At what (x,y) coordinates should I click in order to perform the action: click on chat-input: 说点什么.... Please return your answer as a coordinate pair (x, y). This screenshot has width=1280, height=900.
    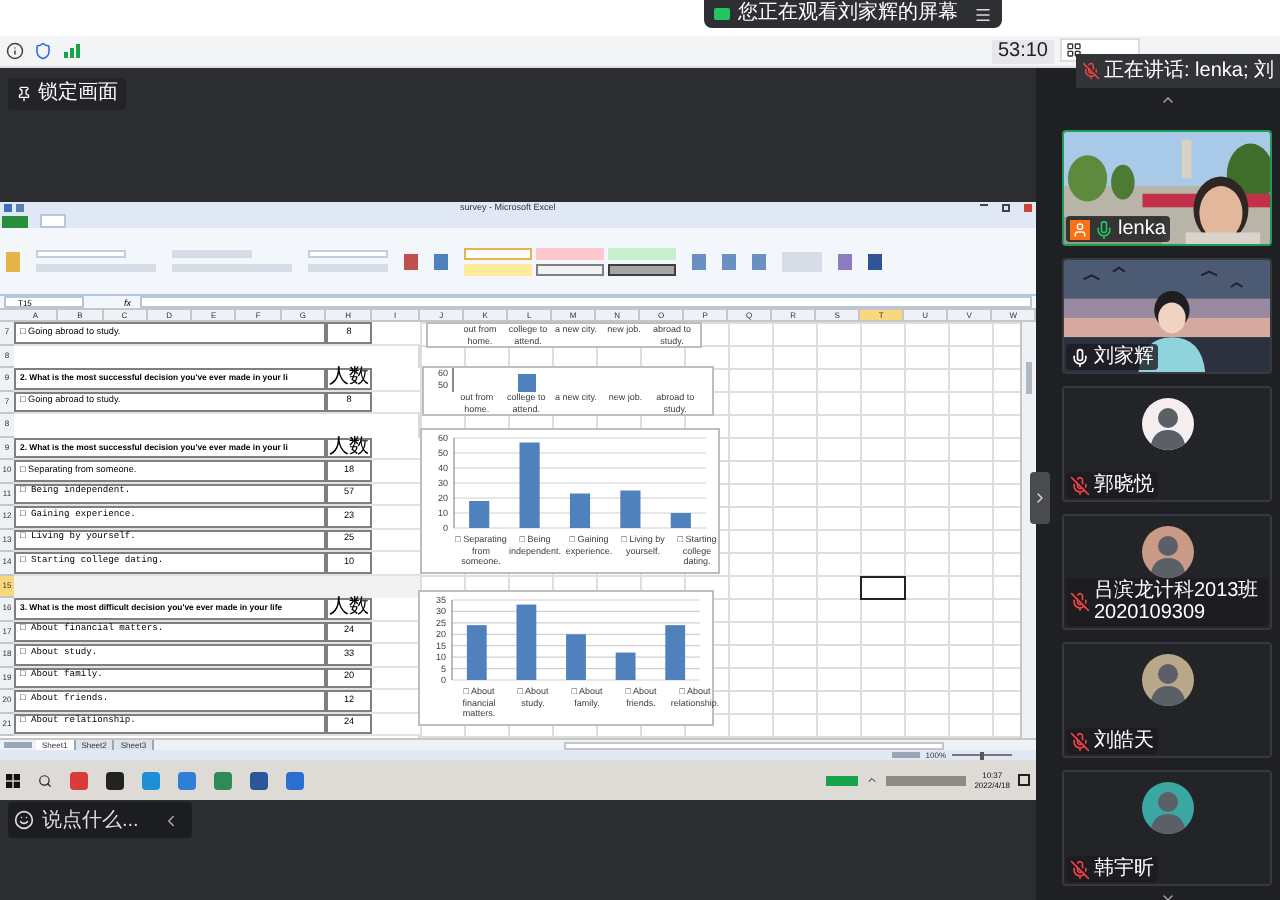
    Looking at the image, I should click on (98, 820).